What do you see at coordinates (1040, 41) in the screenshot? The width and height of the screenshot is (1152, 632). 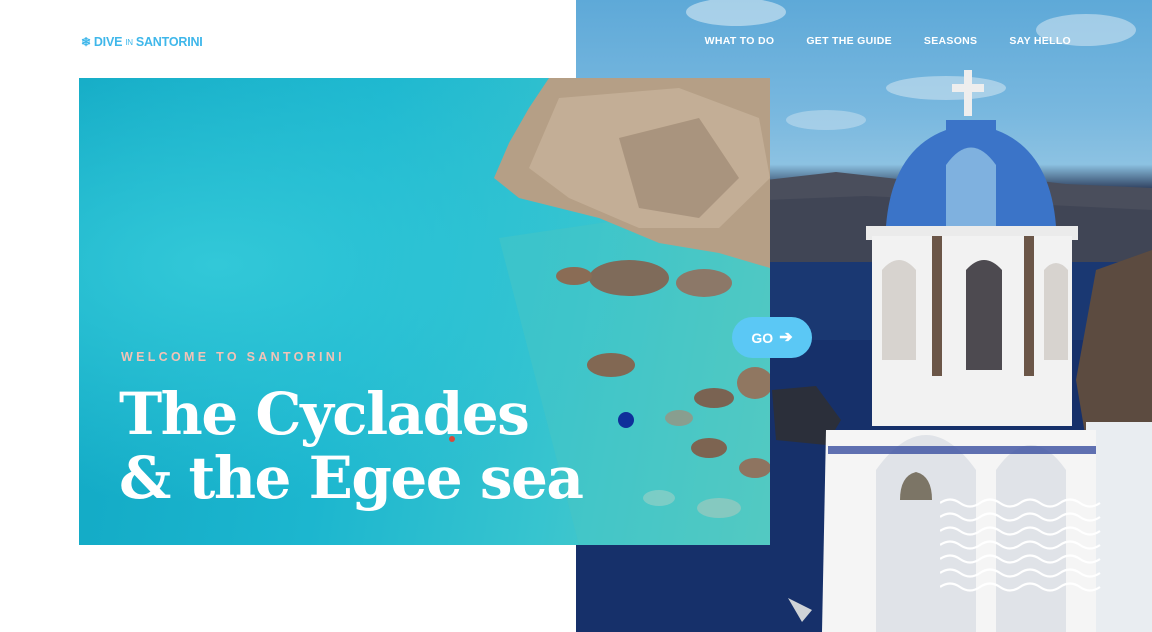 I see `nav-item-say-hello: SAY HELLO` at bounding box center [1040, 41].